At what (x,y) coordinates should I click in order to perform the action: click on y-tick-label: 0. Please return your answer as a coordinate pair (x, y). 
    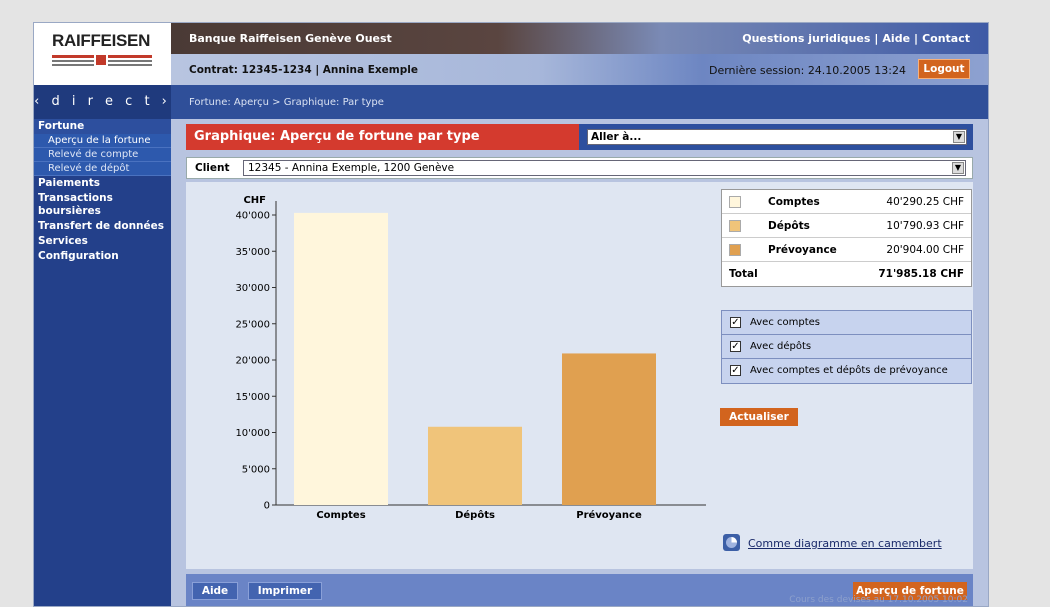
    Looking at the image, I should click on (267, 506).